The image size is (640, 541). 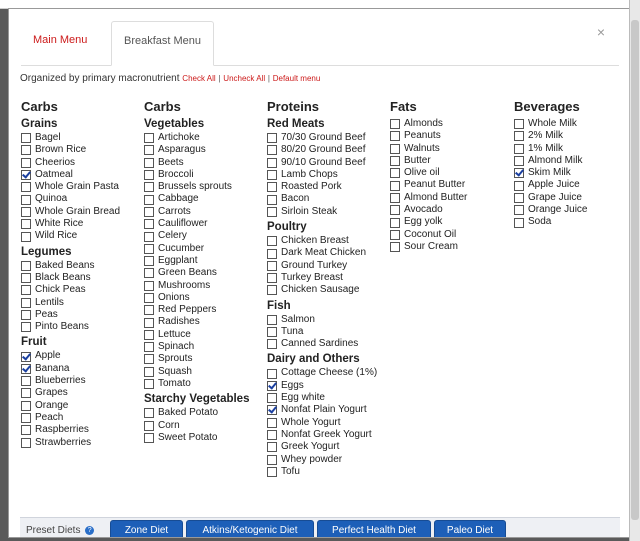 I want to click on default-menu-link: Default menu, so click(x=297, y=78).